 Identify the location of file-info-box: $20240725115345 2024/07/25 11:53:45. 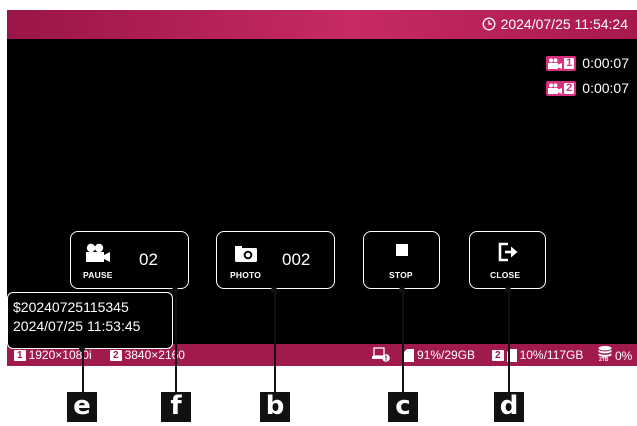
(90, 320).